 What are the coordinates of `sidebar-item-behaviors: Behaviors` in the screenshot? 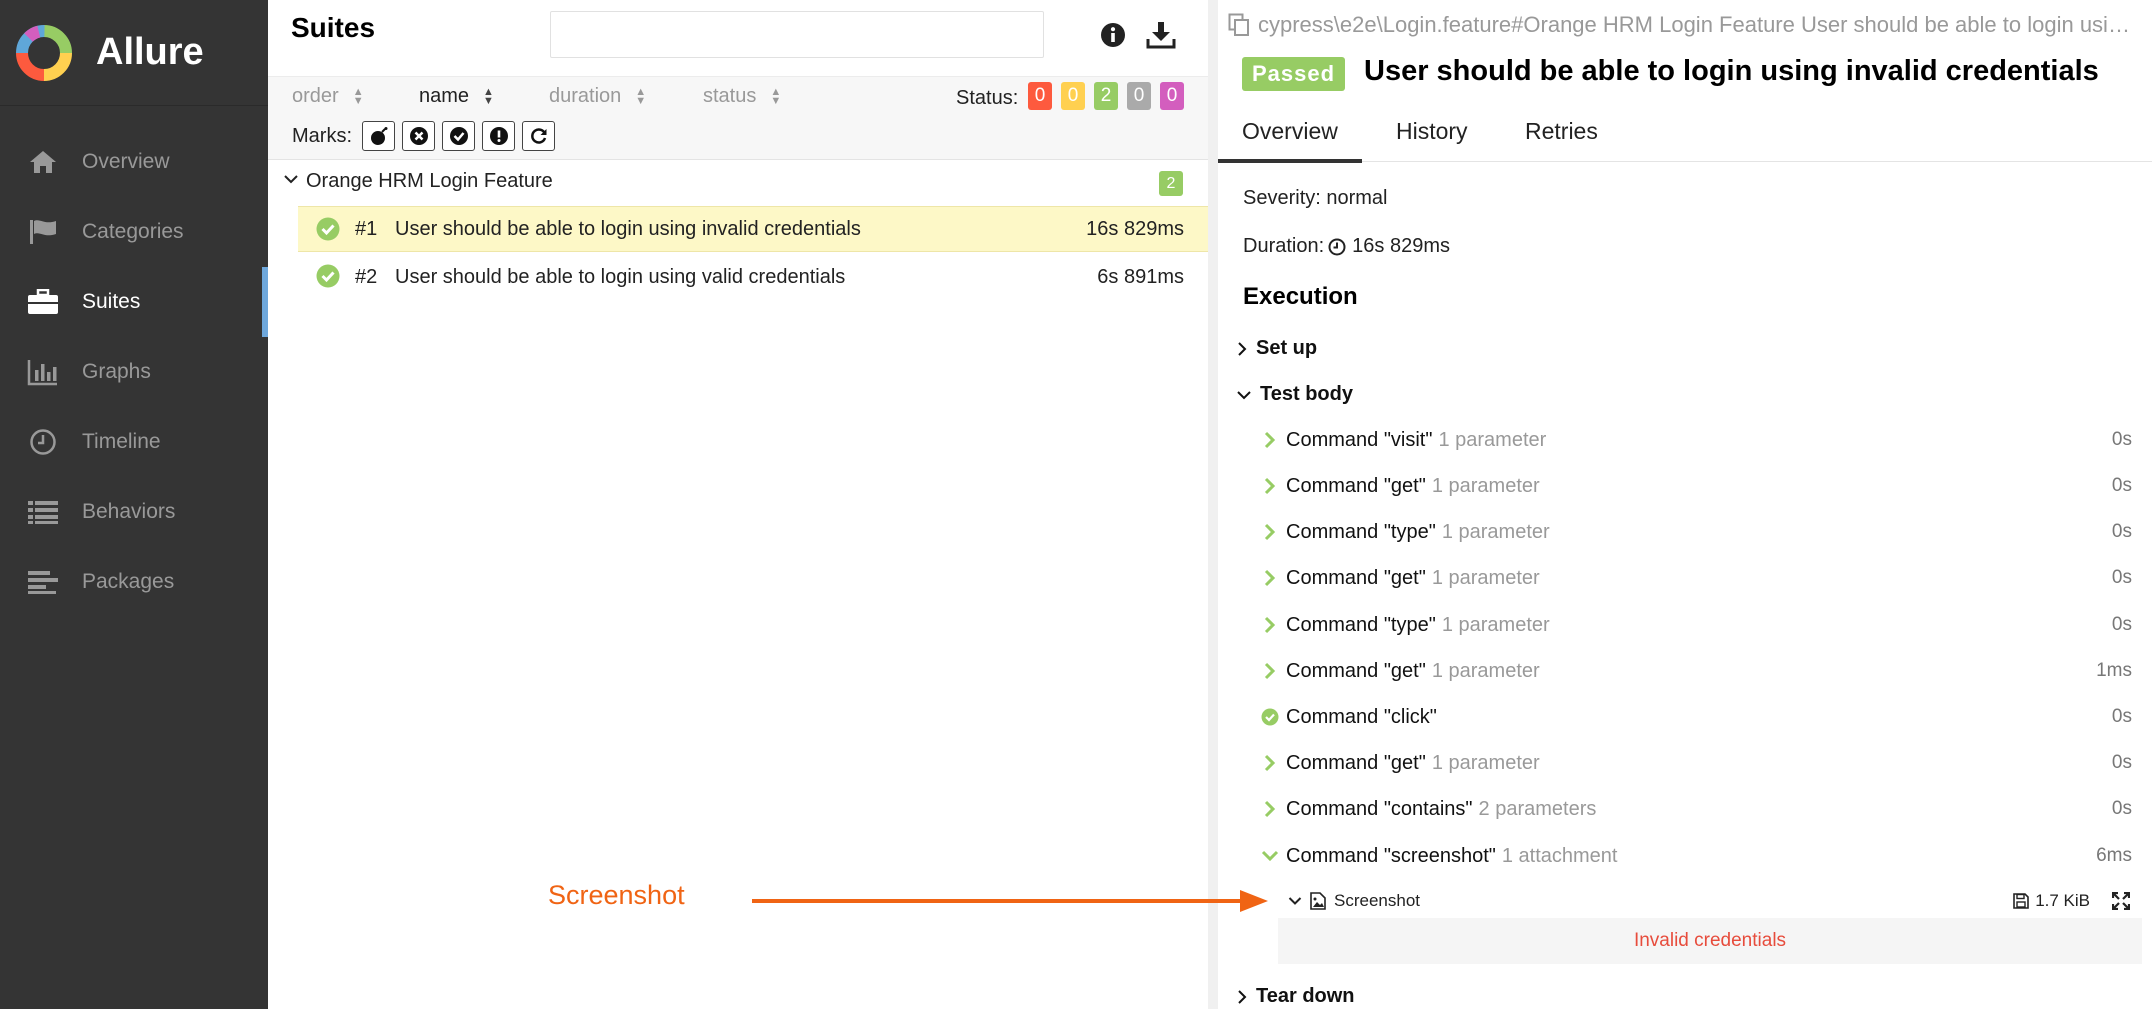 It's located at (134, 512).